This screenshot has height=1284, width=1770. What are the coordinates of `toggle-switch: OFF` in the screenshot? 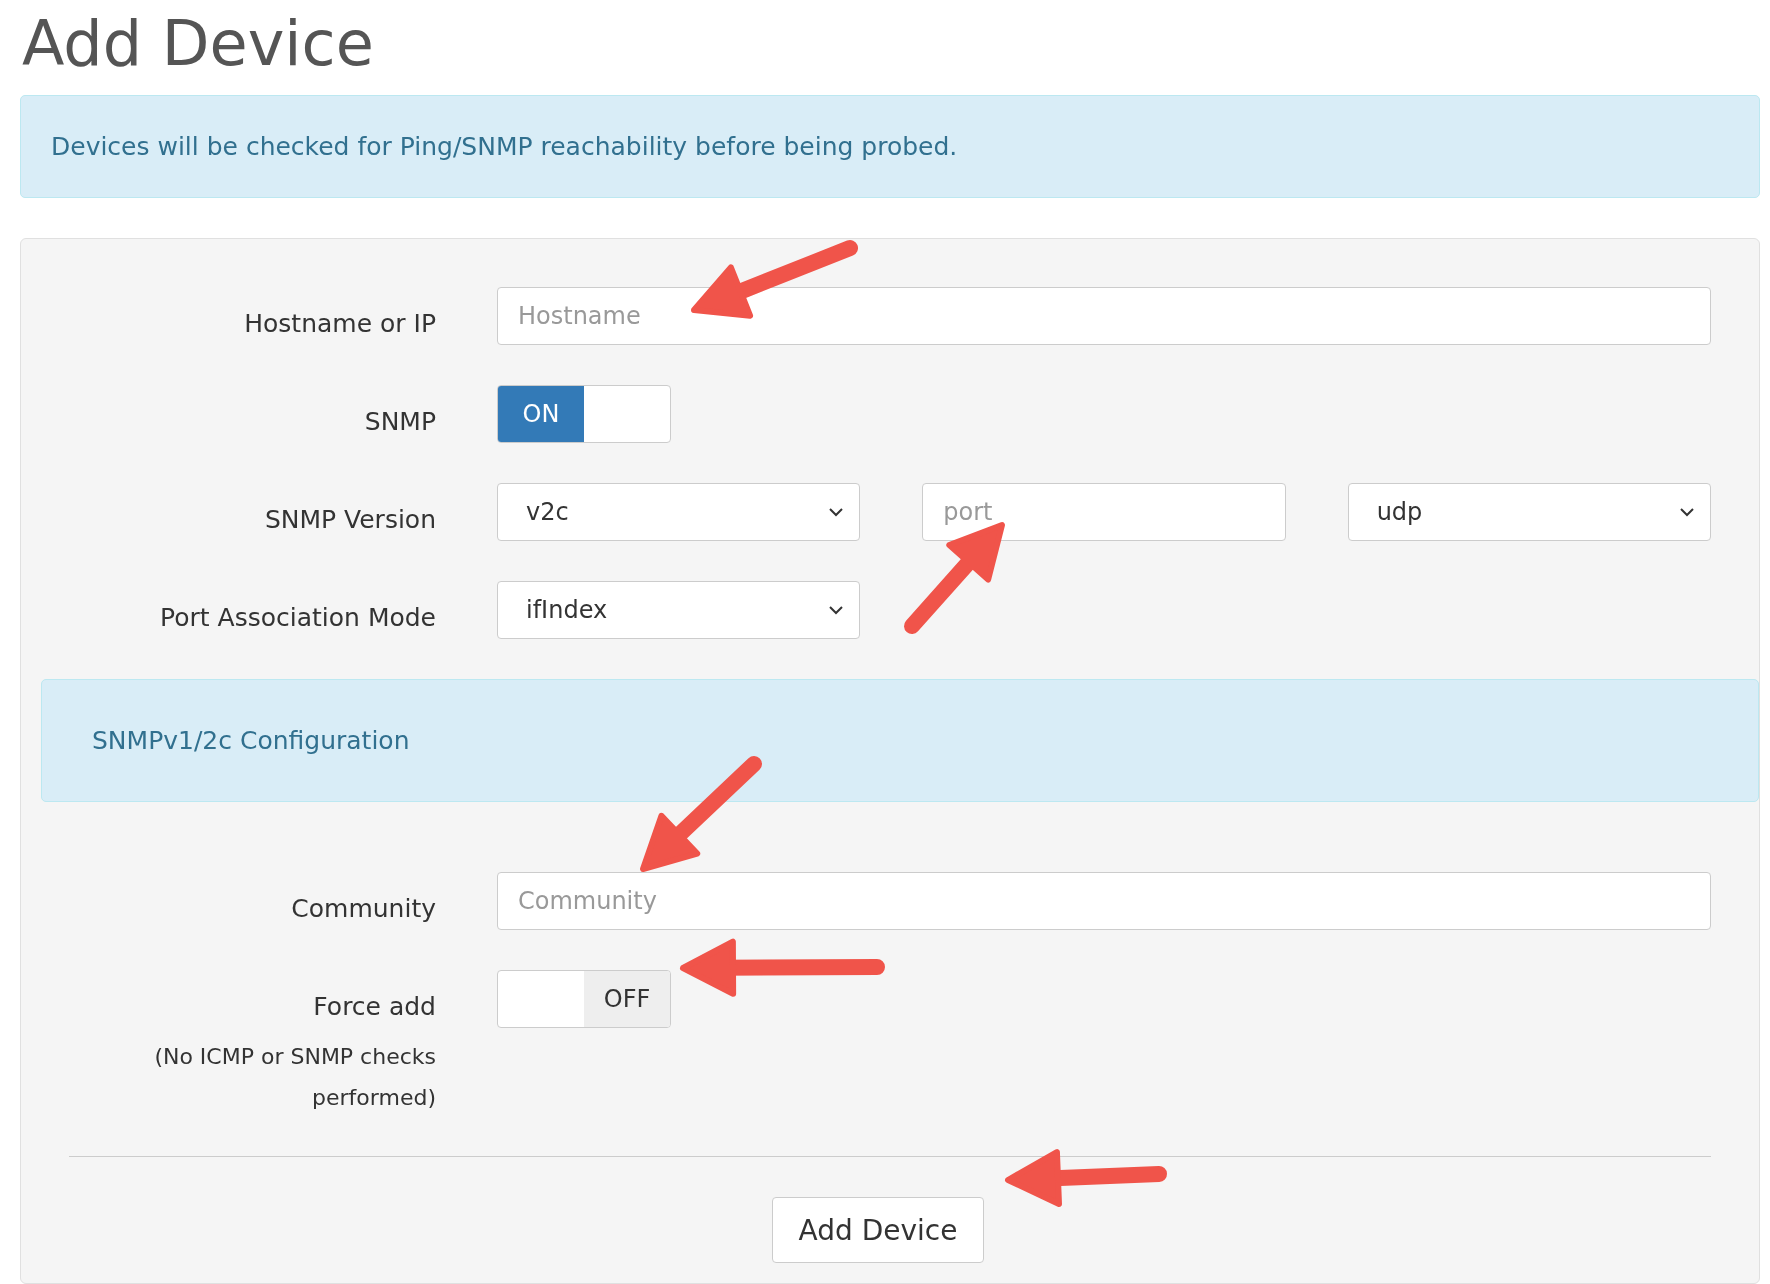 It's located at (584, 999).